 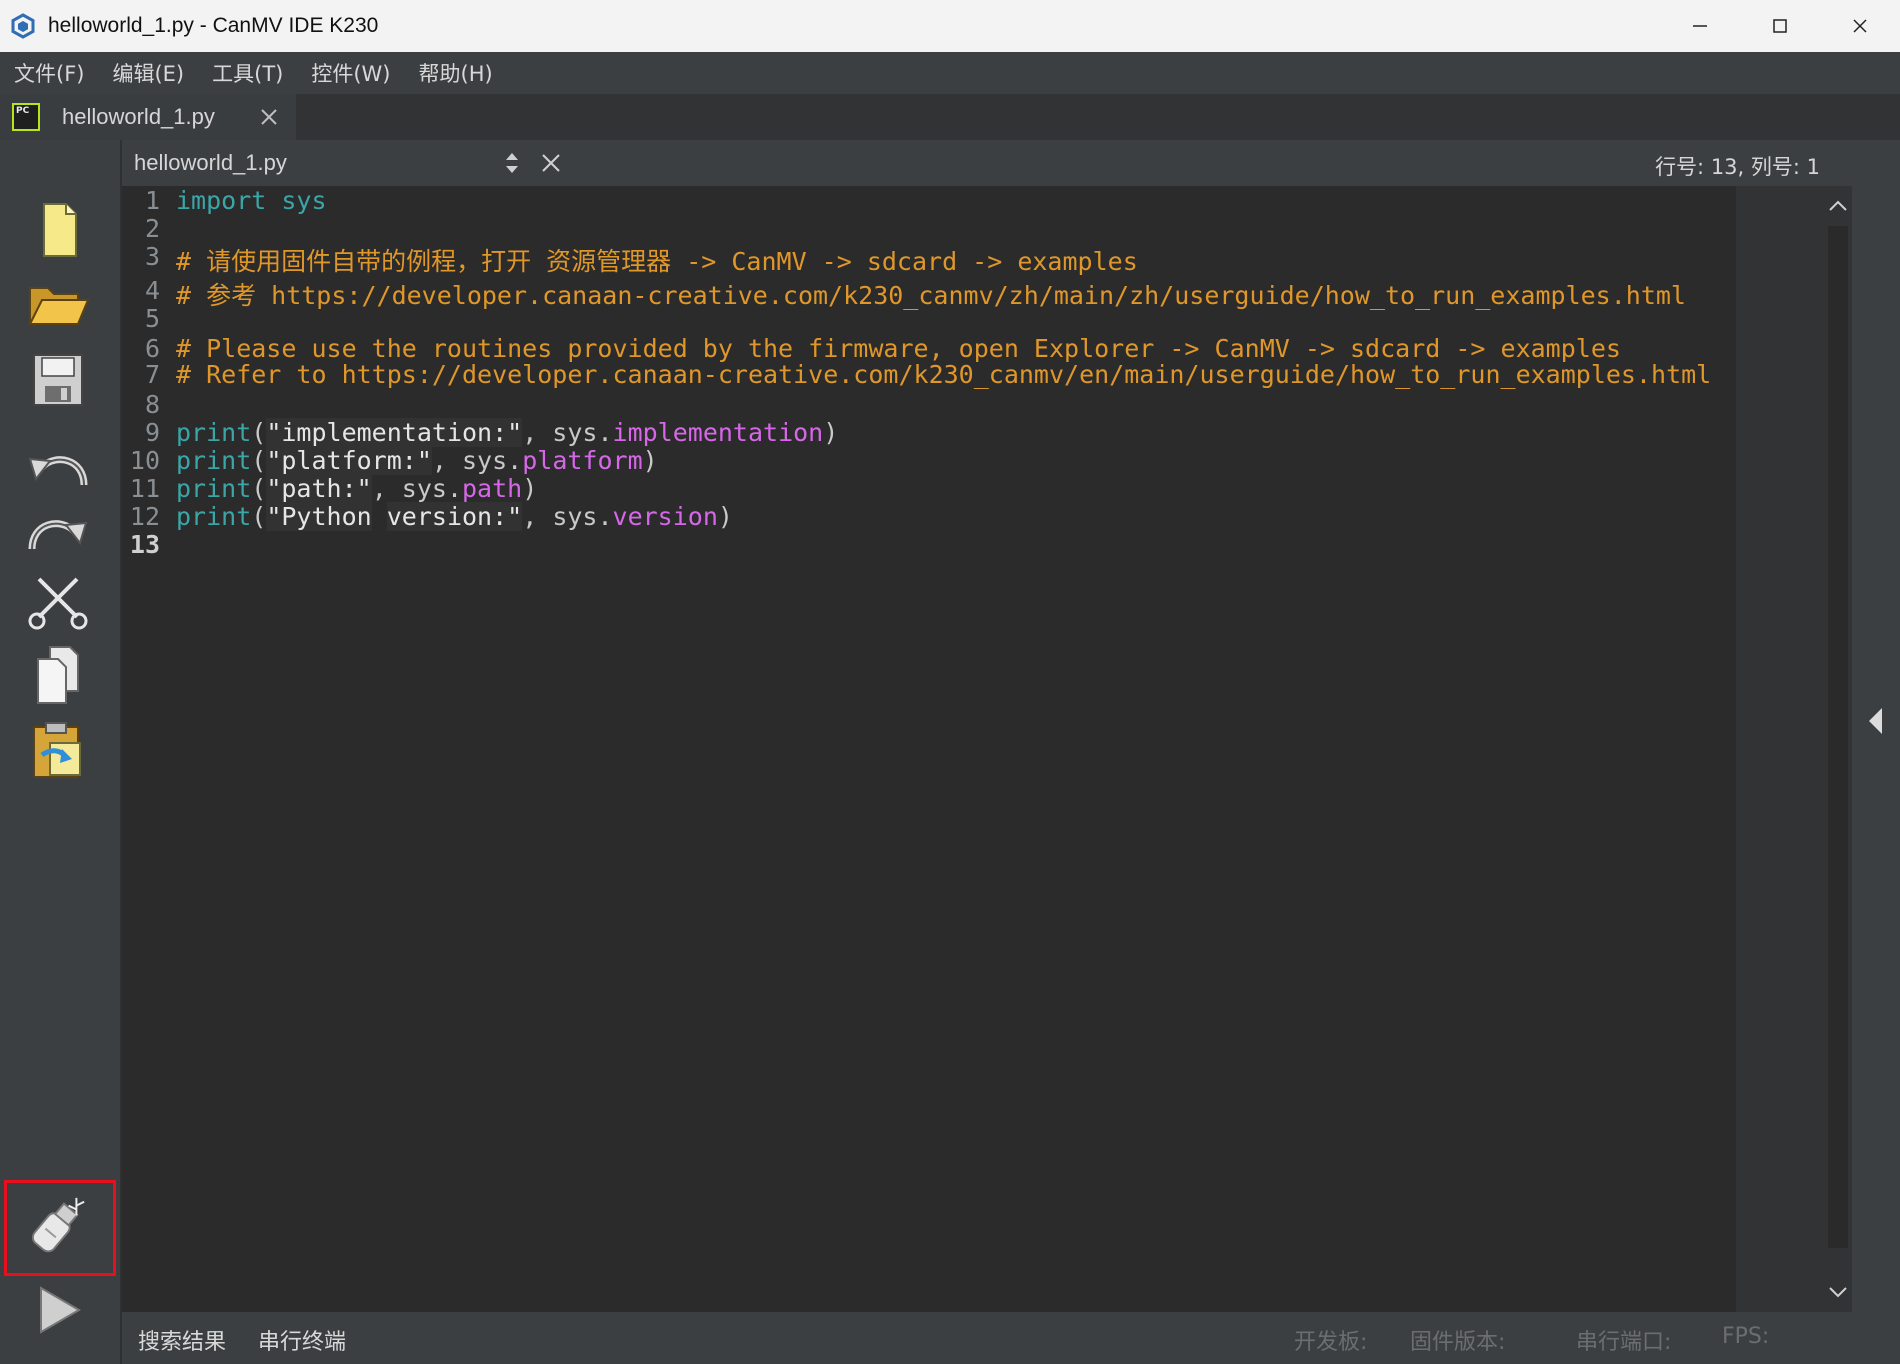 I want to click on line-number: 9, so click(x=152, y=432).